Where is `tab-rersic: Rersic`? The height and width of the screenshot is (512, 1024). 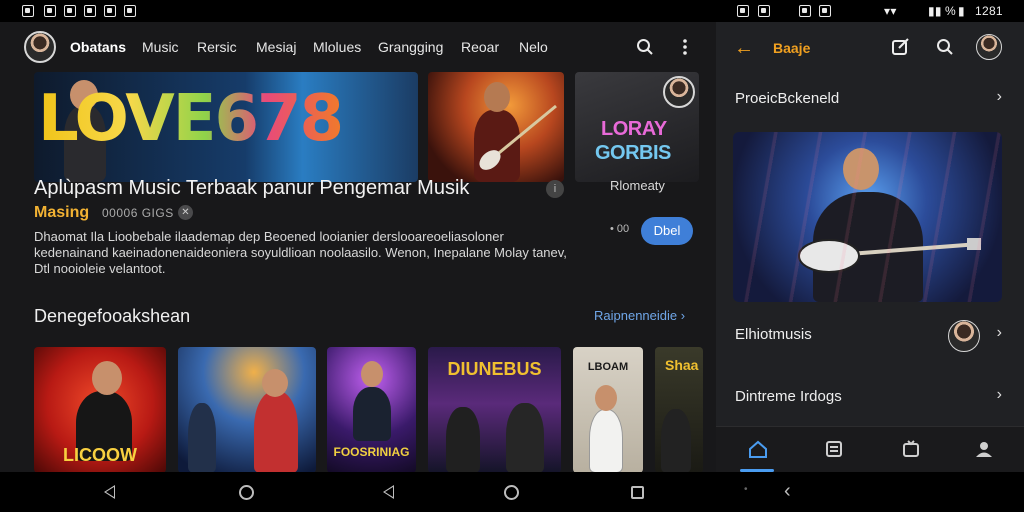 tab-rersic: Rersic is located at coordinates (217, 47).